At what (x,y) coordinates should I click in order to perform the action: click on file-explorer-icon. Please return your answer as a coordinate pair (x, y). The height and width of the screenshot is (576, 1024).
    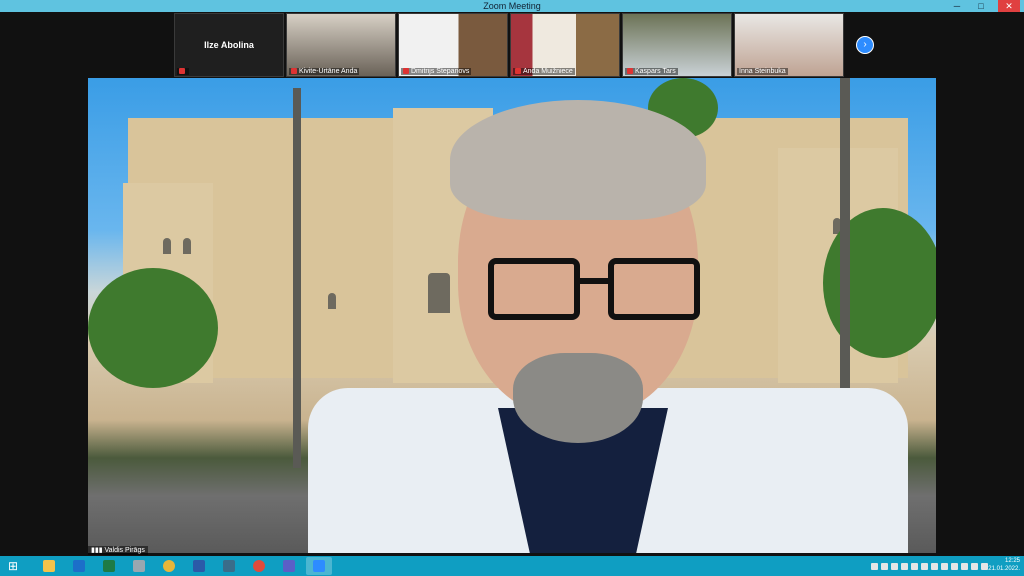
    Looking at the image, I should click on (49, 566).